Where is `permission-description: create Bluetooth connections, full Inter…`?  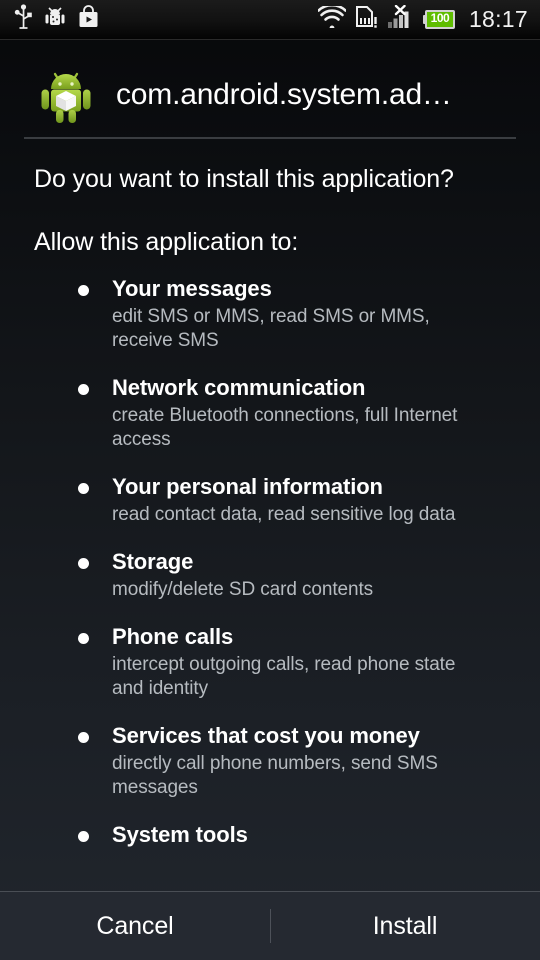 permission-description: create Bluetooth connections, full Inter… is located at coordinates (285, 427).